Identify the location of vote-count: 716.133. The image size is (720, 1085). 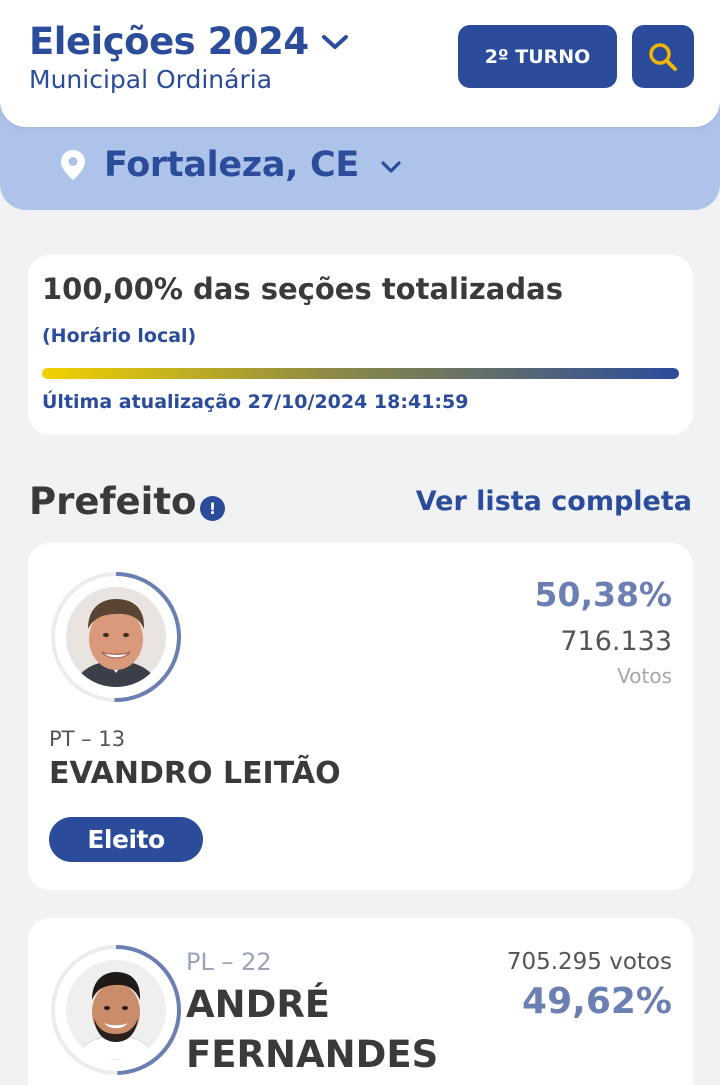
(616, 641).